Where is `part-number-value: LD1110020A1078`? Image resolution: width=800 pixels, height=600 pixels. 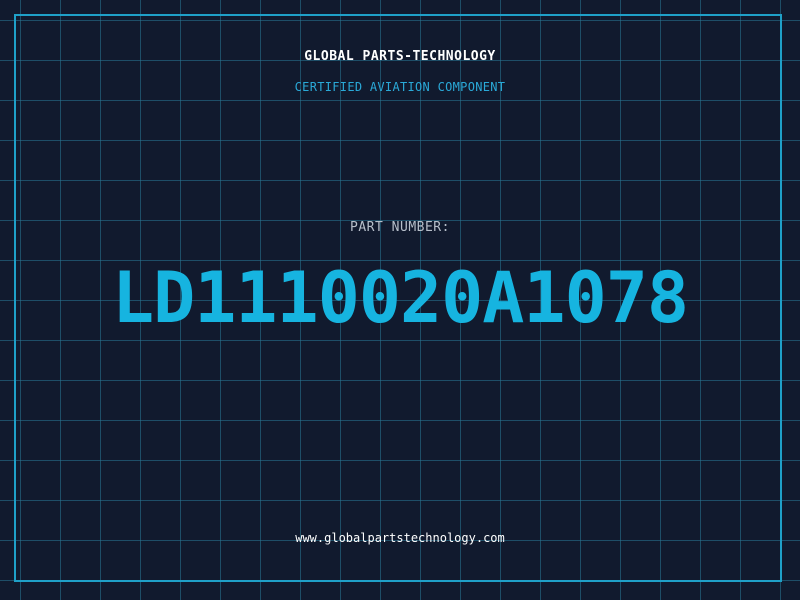 part-number-value: LD1110020A1078 is located at coordinates (400, 298).